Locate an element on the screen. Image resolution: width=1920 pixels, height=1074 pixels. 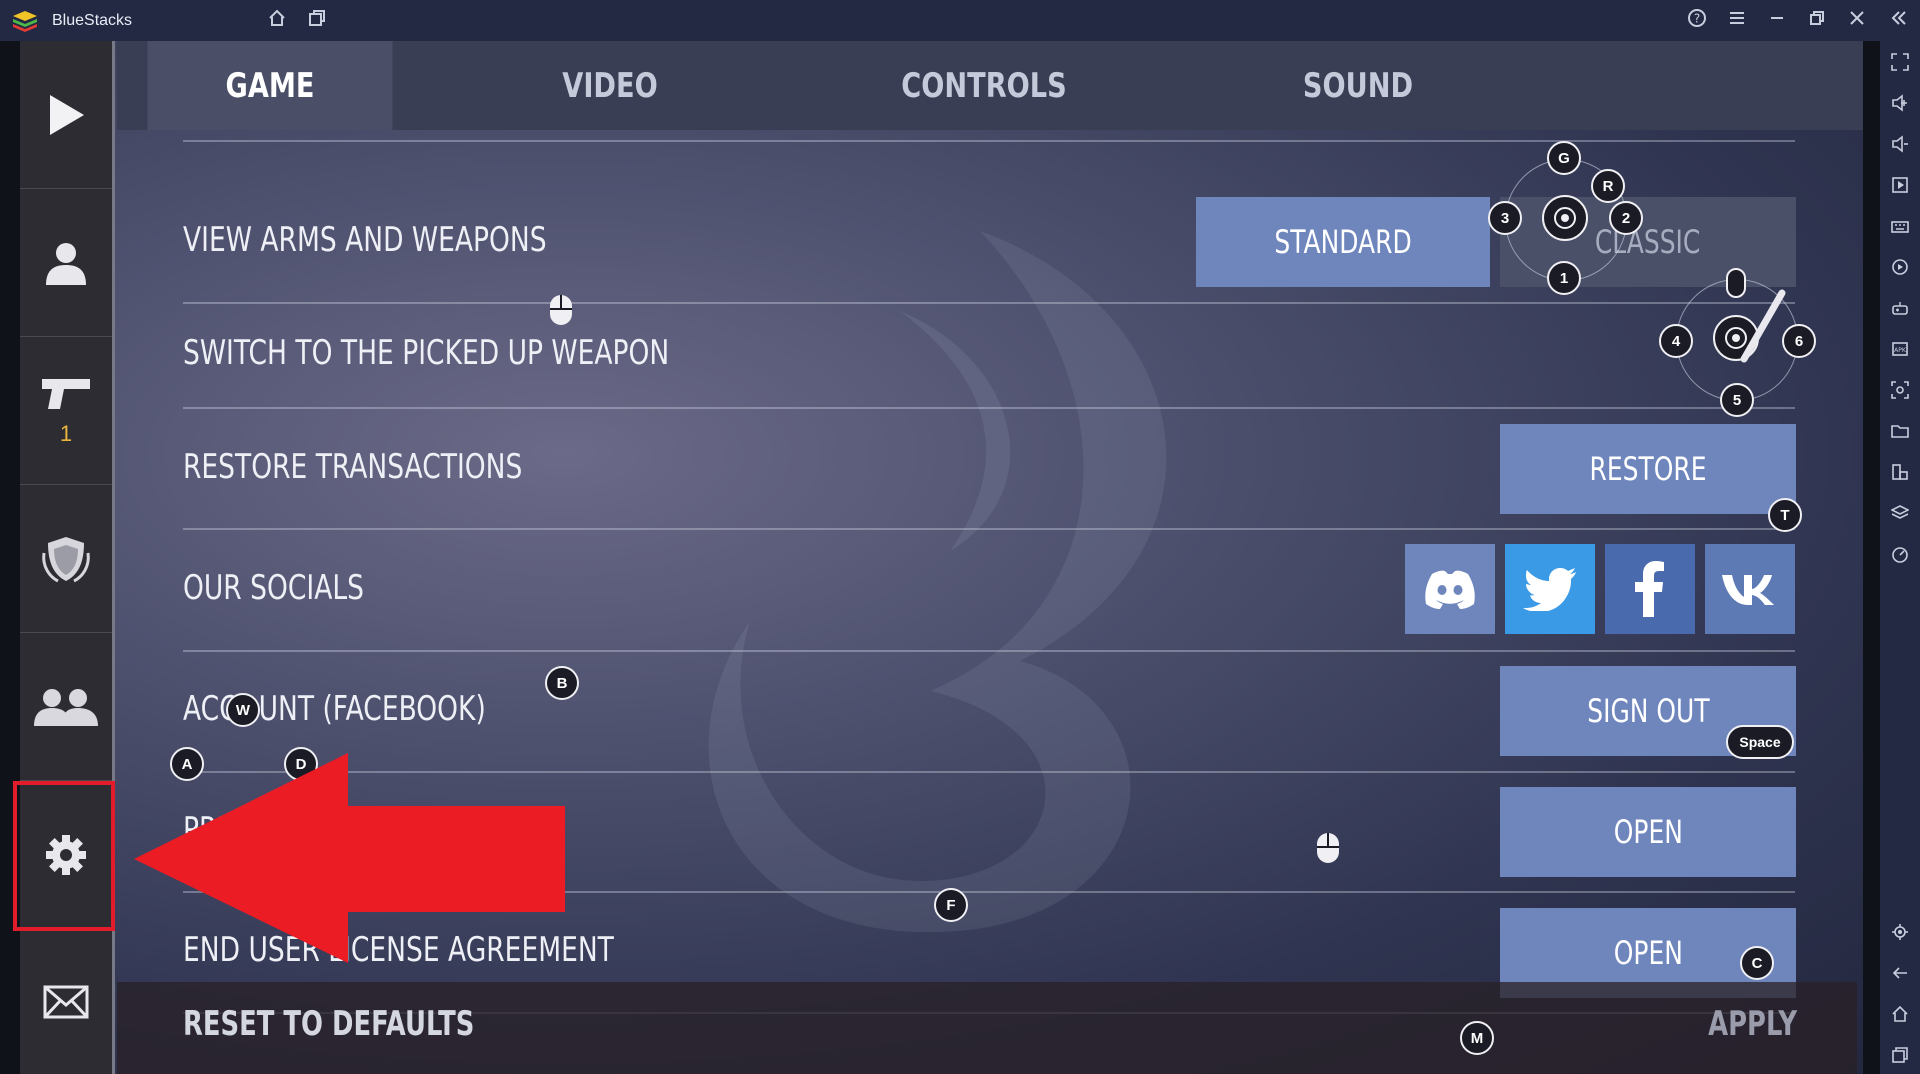
twitter-button is located at coordinates (1550, 589).